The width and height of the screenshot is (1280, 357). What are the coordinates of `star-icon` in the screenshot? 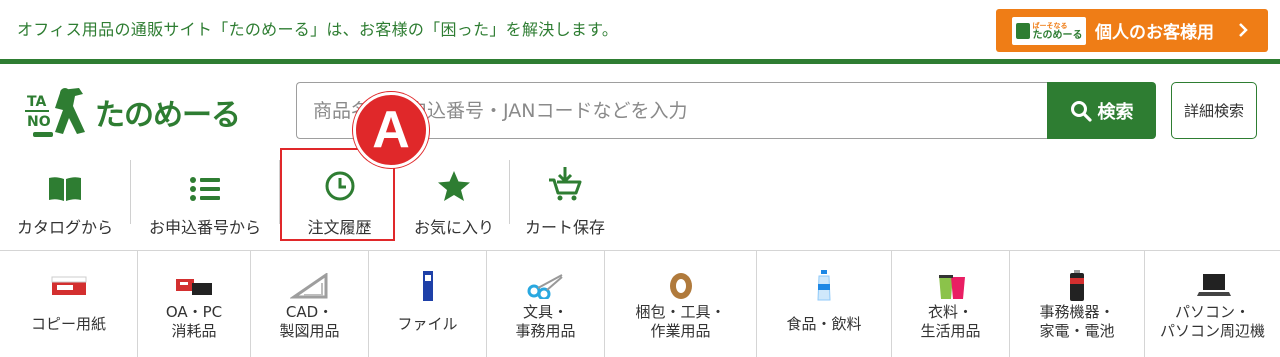 It's located at (454, 186).